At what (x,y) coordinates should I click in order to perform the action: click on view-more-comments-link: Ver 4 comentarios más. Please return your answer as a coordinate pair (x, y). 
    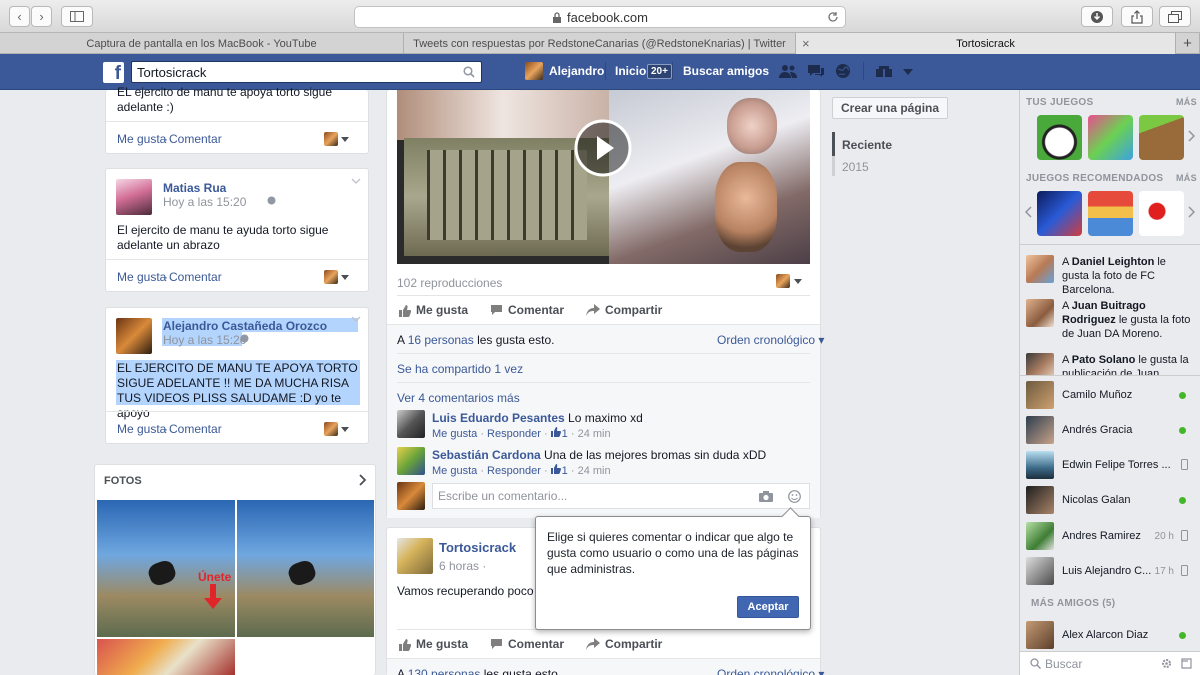
    Looking at the image, I should click on (458, 398).